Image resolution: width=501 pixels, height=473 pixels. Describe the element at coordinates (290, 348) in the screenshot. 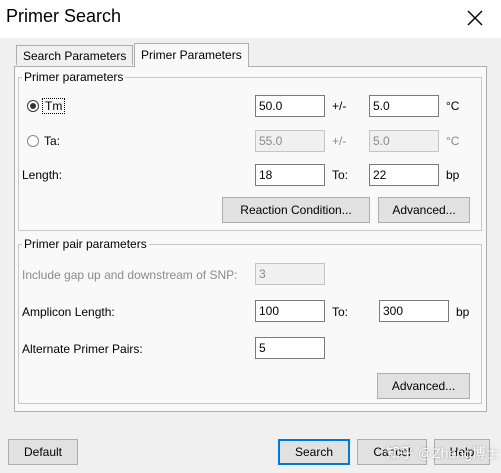

I see `alternate-pairs-input` at that location.